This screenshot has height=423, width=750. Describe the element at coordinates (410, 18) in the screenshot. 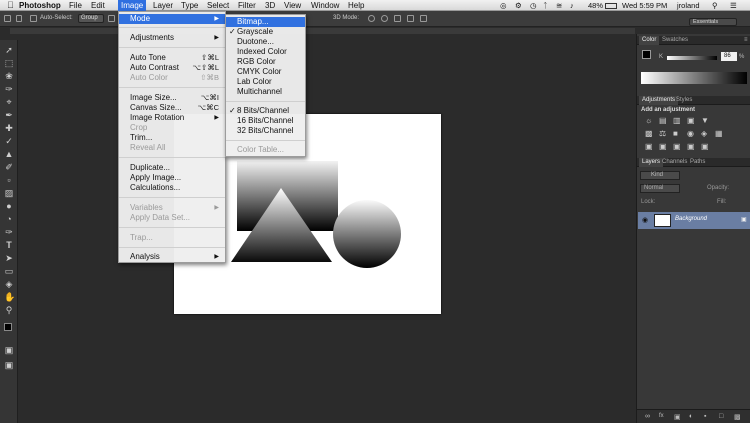

I see `3d-slide-icon` at that location.